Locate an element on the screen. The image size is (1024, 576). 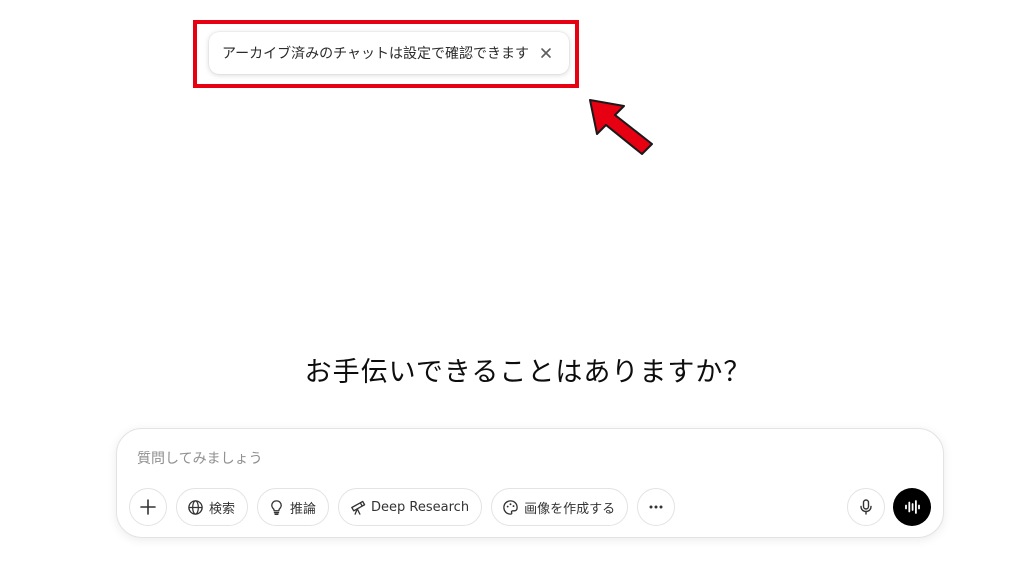
deep-research-button: Deep Research is located at coordinates (410, 507).